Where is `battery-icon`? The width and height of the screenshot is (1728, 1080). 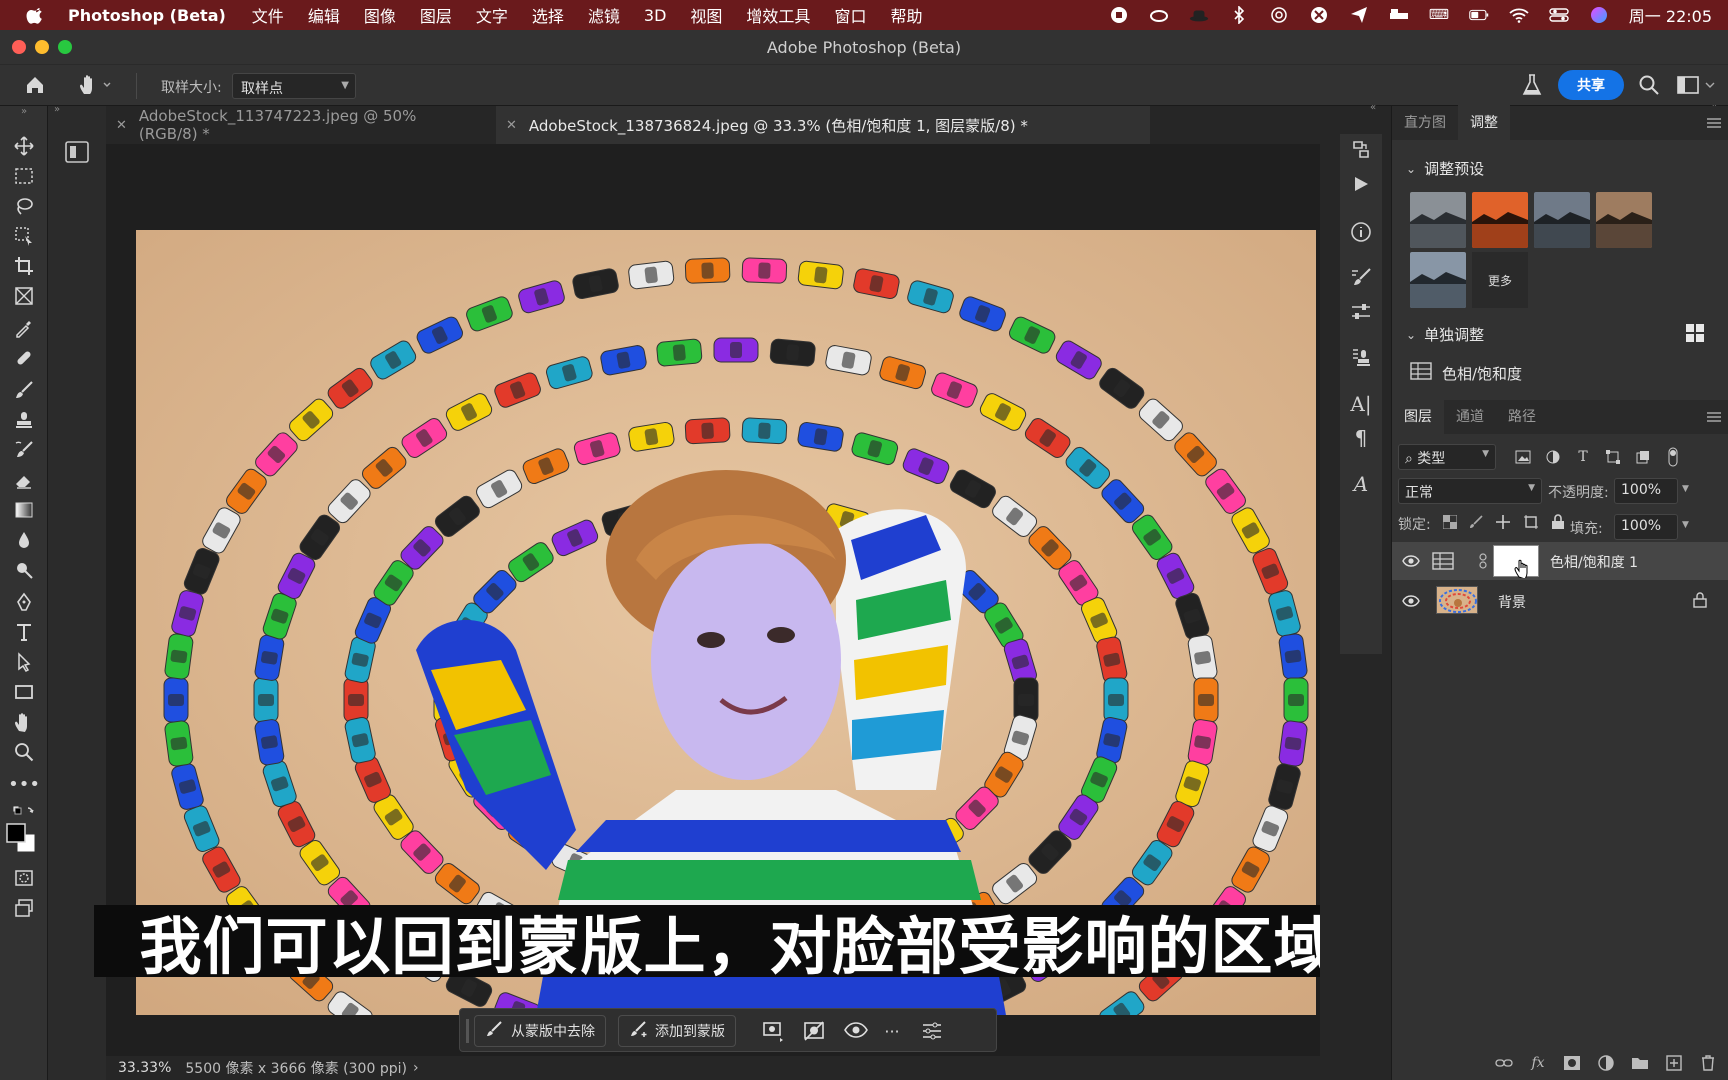 battery-icon is located at coordinates (1479, 15).